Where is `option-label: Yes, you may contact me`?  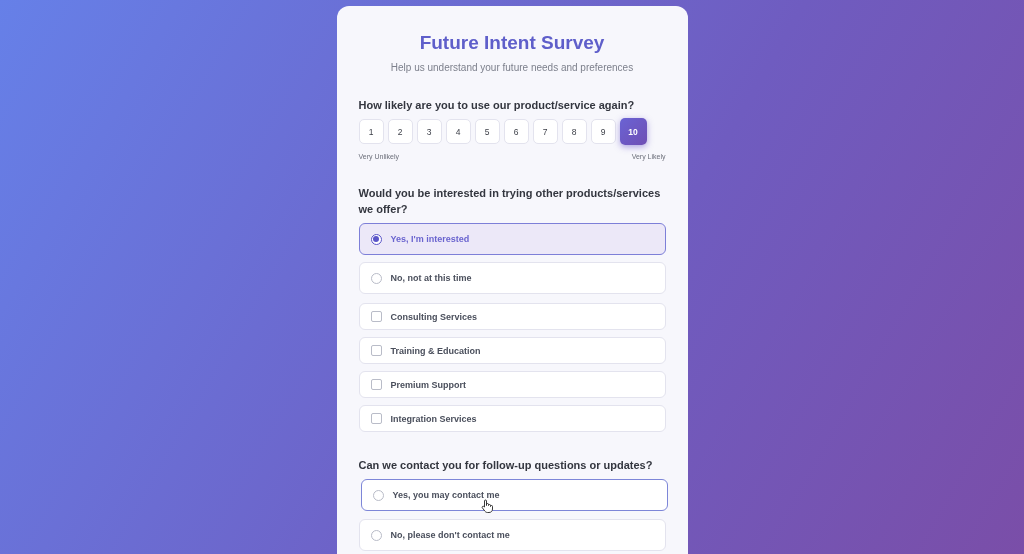 option-label: Yes, you may contact me is located at coordinates (446, 495).